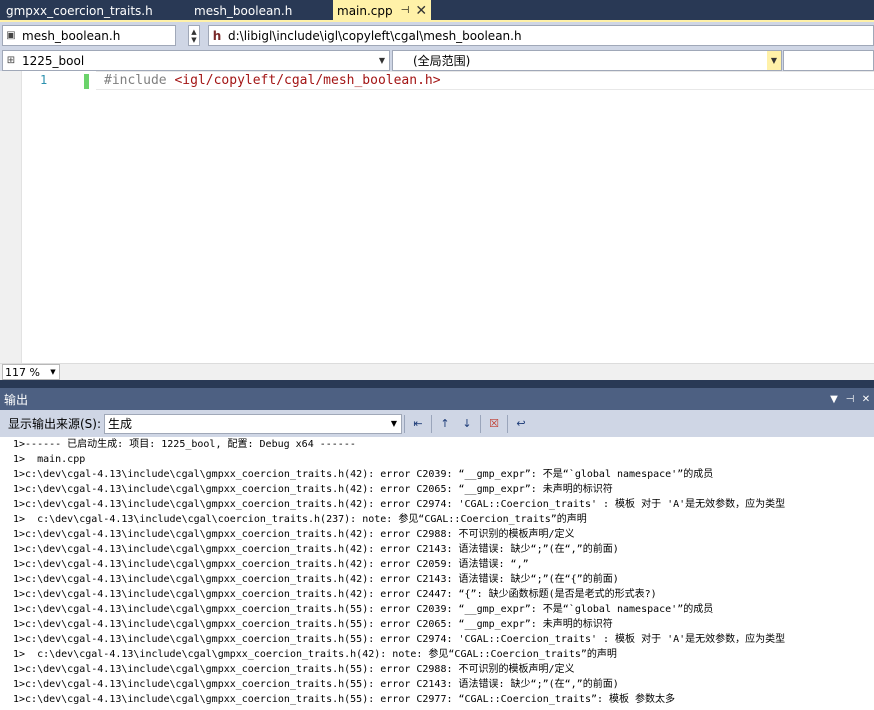  I want to click on header-file-icon: h, so click(217, 35).